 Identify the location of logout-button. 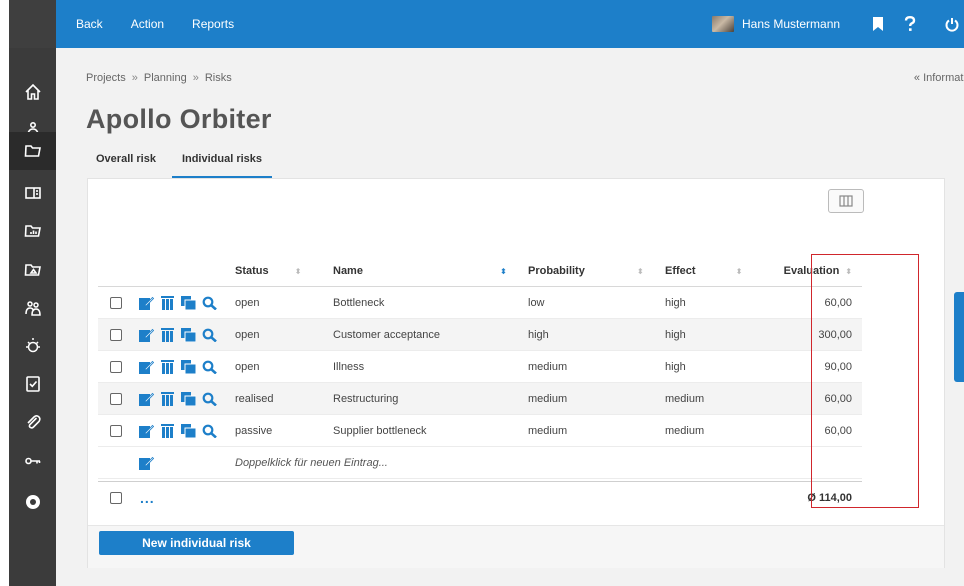
(952, 24).